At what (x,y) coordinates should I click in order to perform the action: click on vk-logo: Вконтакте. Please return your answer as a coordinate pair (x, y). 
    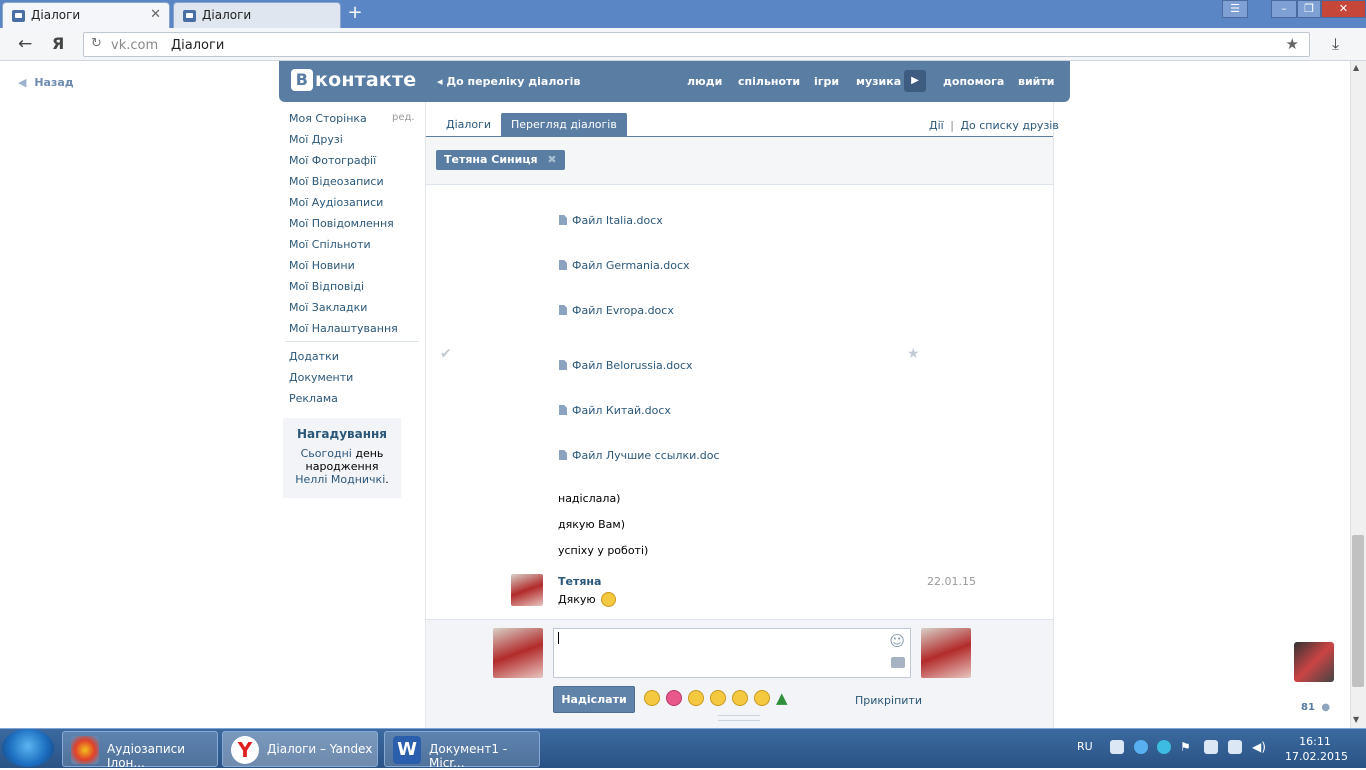
    Looking at the image, I should click on (353, 80).